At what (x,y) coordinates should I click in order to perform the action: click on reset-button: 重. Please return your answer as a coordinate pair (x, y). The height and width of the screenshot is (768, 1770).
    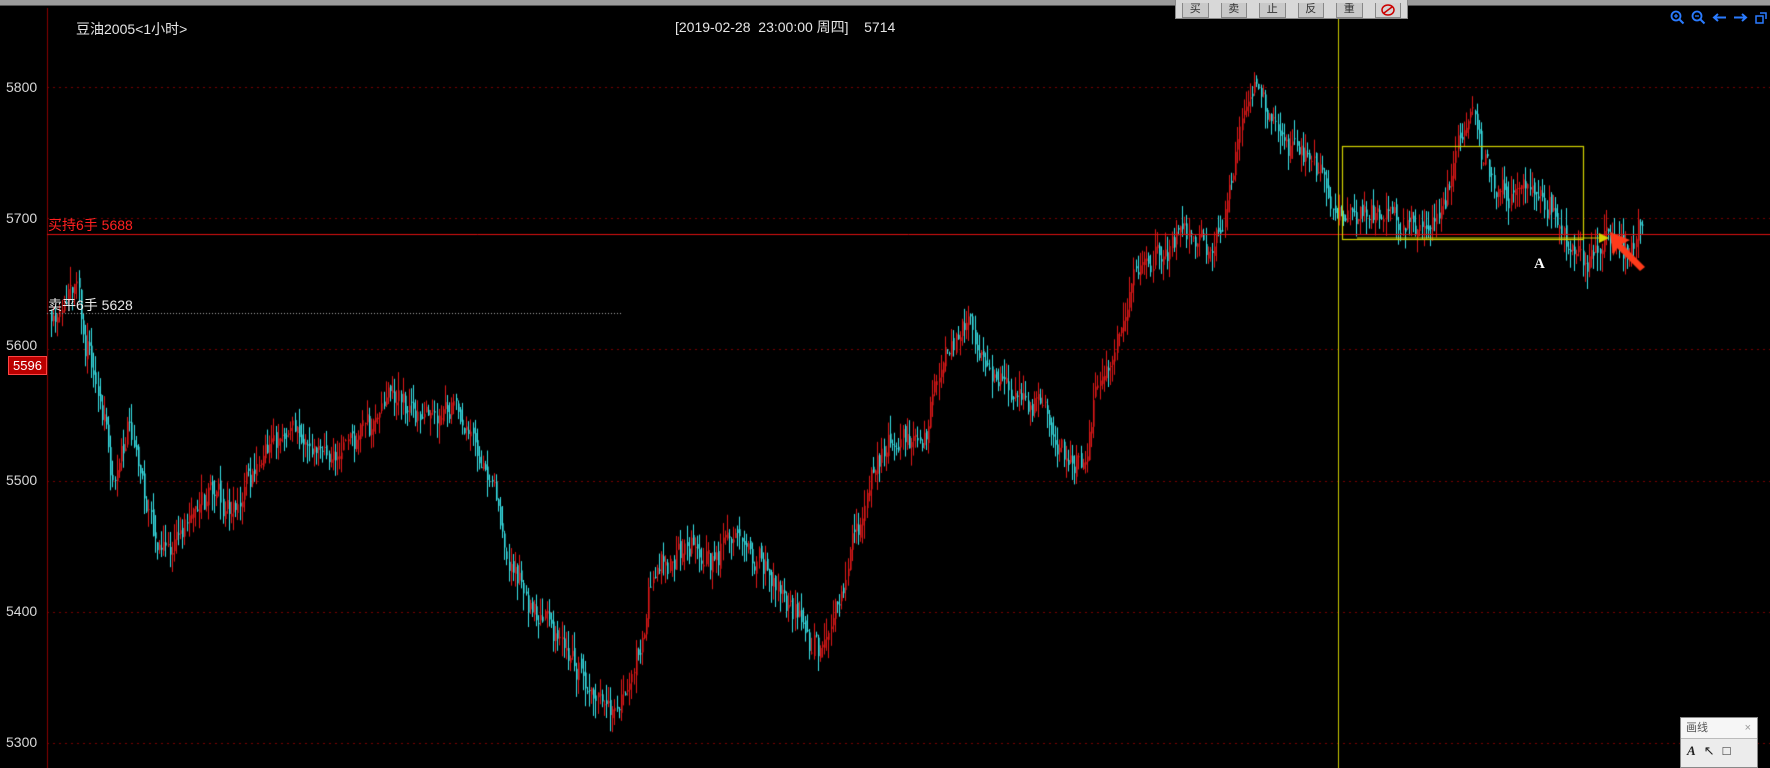
    Looking at the image, I should click on (1349, 10).